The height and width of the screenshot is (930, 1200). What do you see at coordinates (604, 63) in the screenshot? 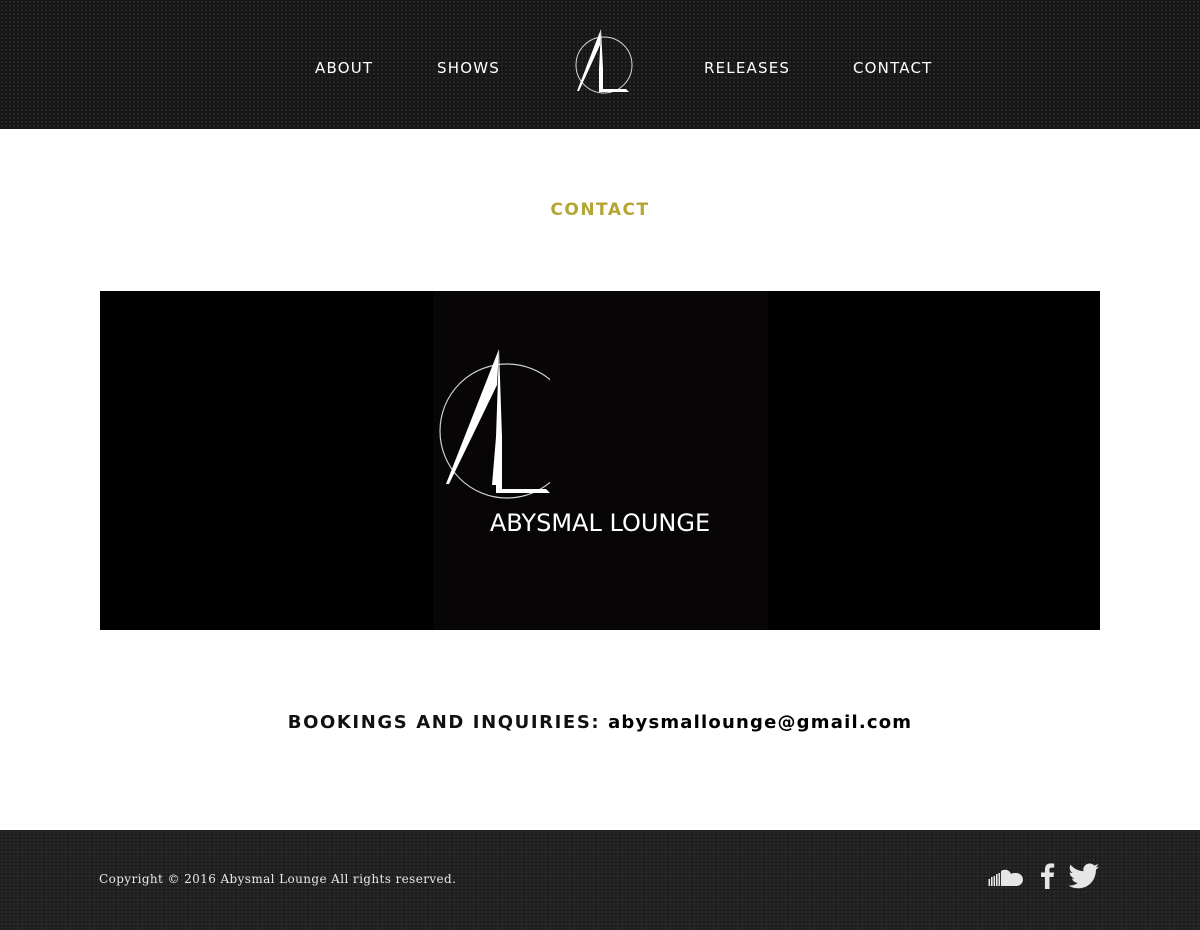
I see `header-logo-icon` at bounding box center [604, 63].